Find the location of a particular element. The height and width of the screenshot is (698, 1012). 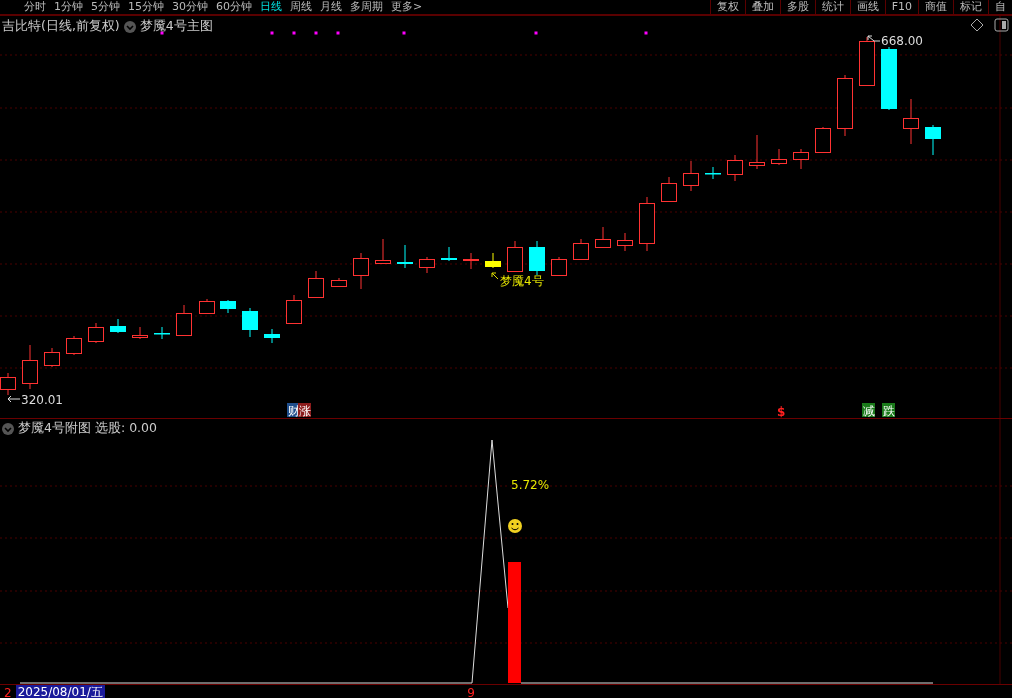

period-tab: 30分钟 is located at coordinates (190, 7).